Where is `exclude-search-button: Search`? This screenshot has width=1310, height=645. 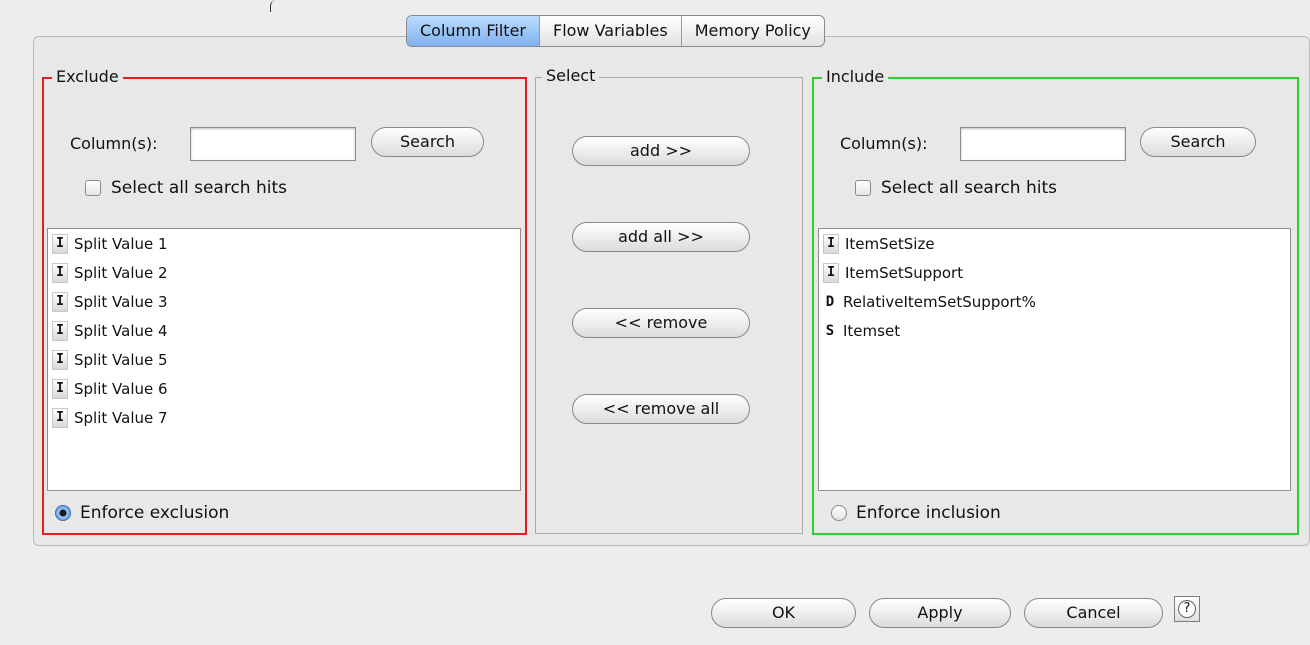 exclude-search-button: Search is located at coordinates (427, 142).